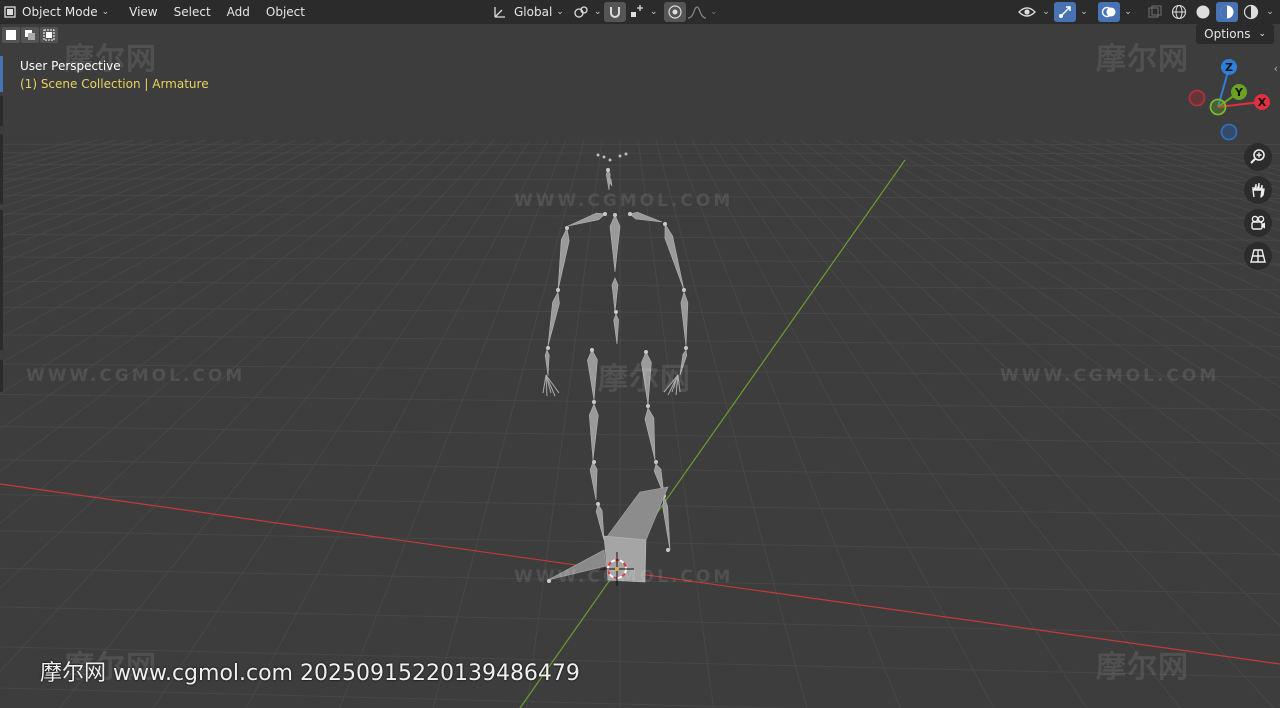 The image size is (1280, 708). What do you see at coordinates (192, 12) in the screenshot?
I see `menu-select: Select` at bounding box center [192, 12].